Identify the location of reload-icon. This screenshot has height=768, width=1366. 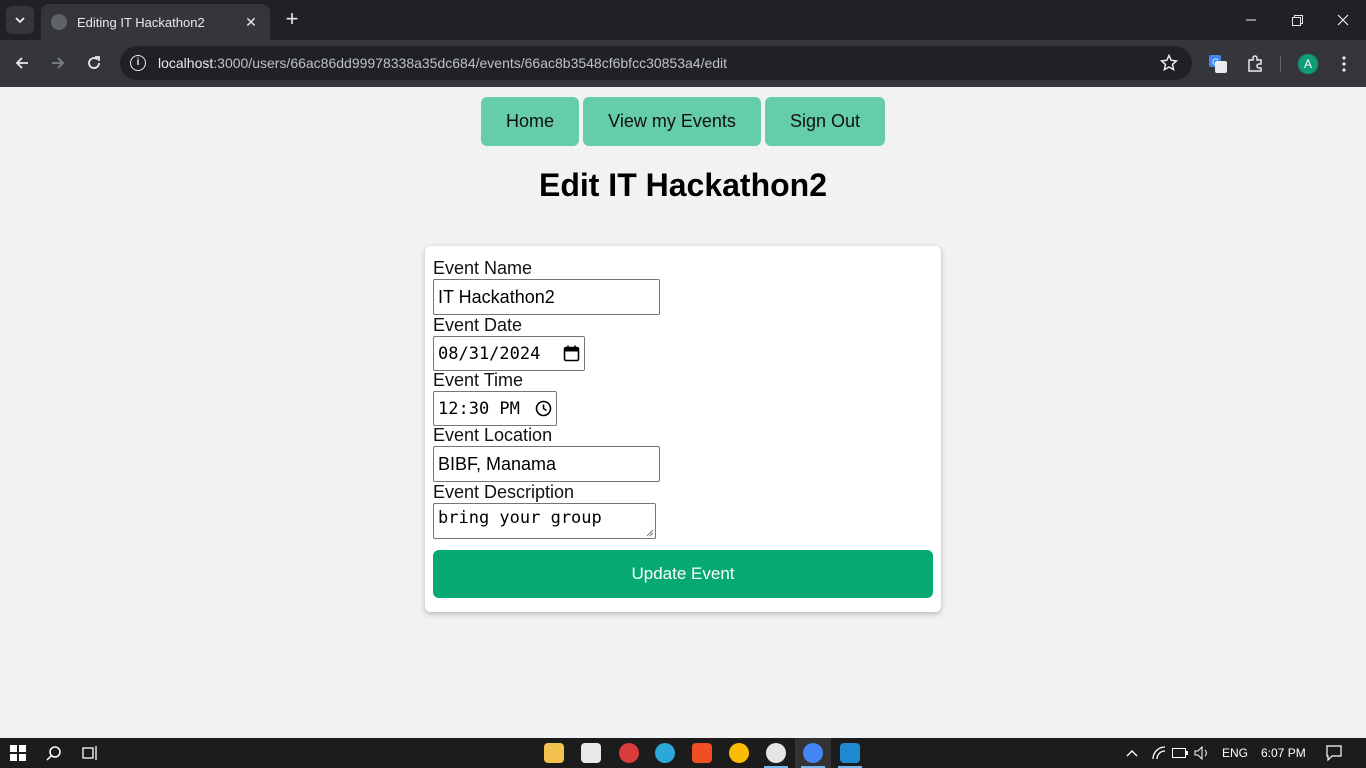
(94, 62).